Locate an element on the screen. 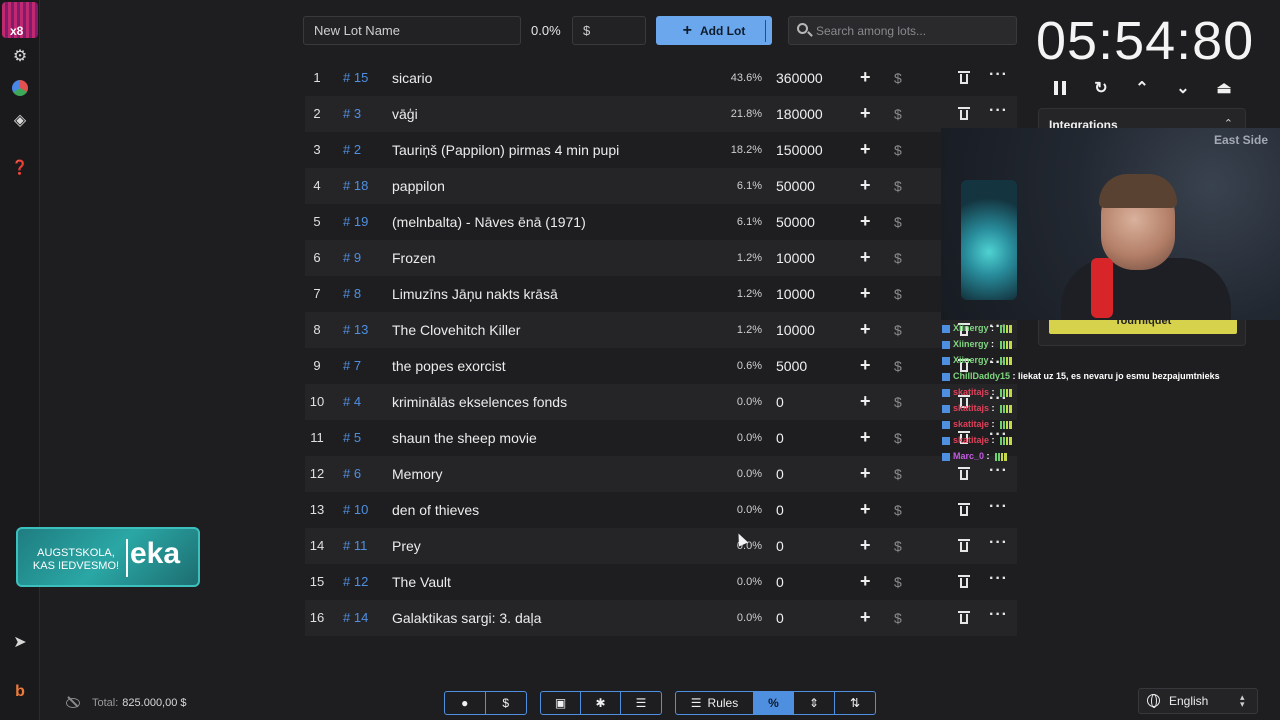  new-lot-amount-input: $ is located at coordinates (609, 30).